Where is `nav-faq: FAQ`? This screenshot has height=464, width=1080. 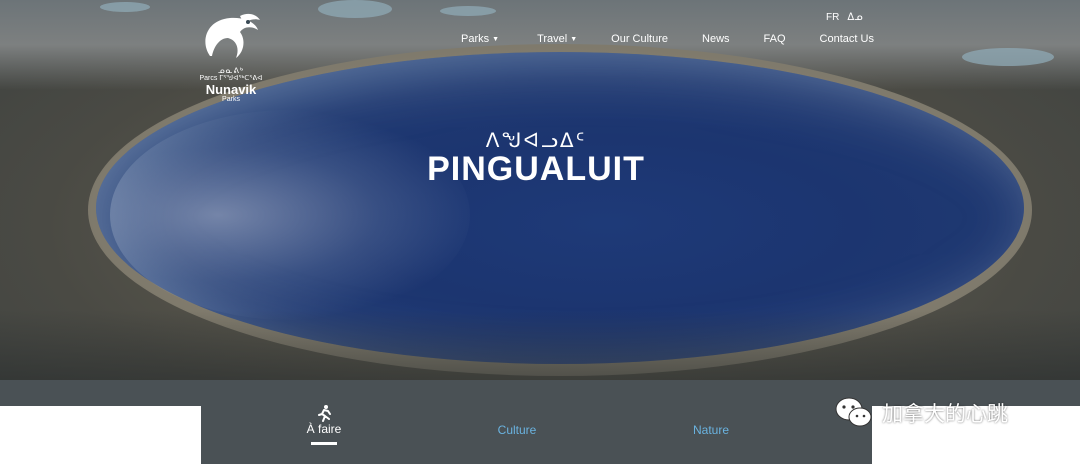 nav-faq: FAQ is located at coordinates (775, 39).